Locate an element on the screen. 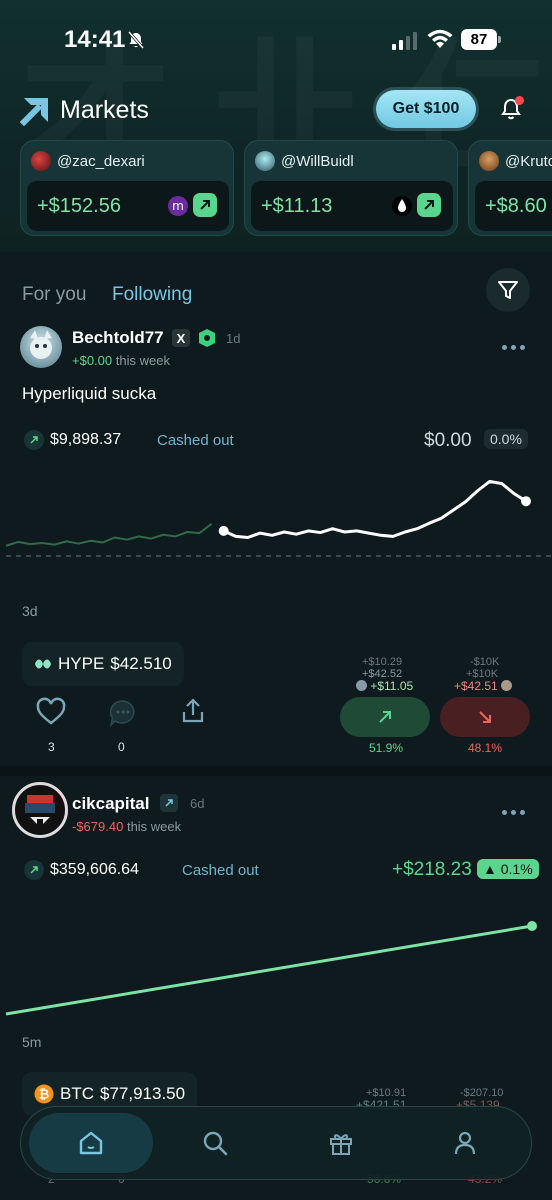  drop-token-icon is located at coordinates (402, 206).